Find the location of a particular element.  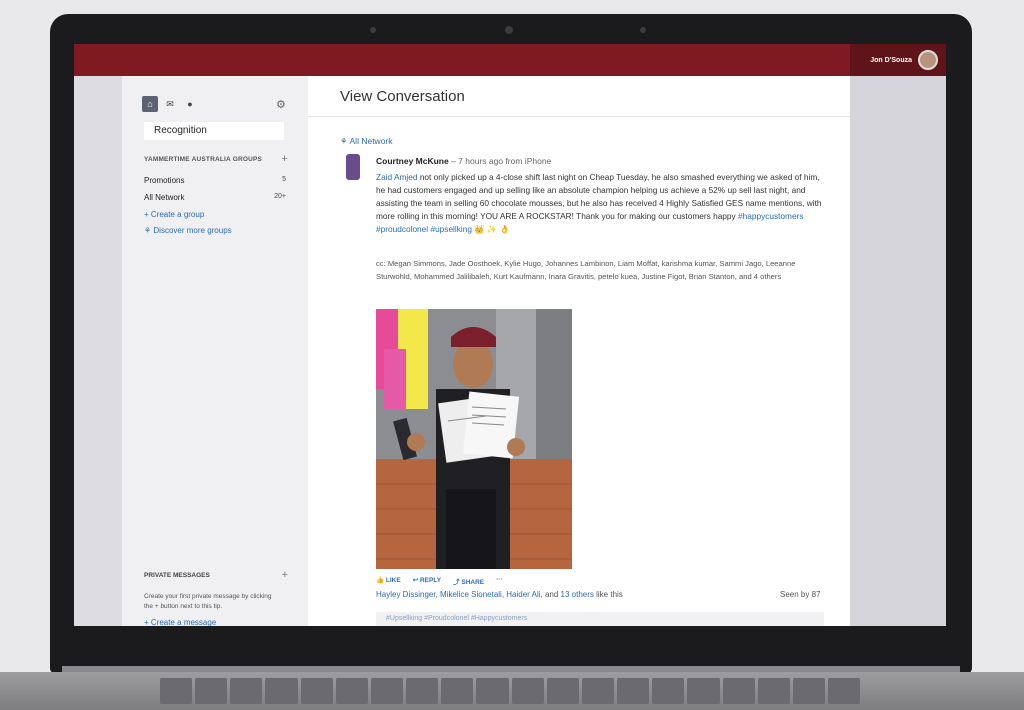

groups-header: YAMMERTIME AUSTRALIA GROUPS + is located at coordinates (216, 159).